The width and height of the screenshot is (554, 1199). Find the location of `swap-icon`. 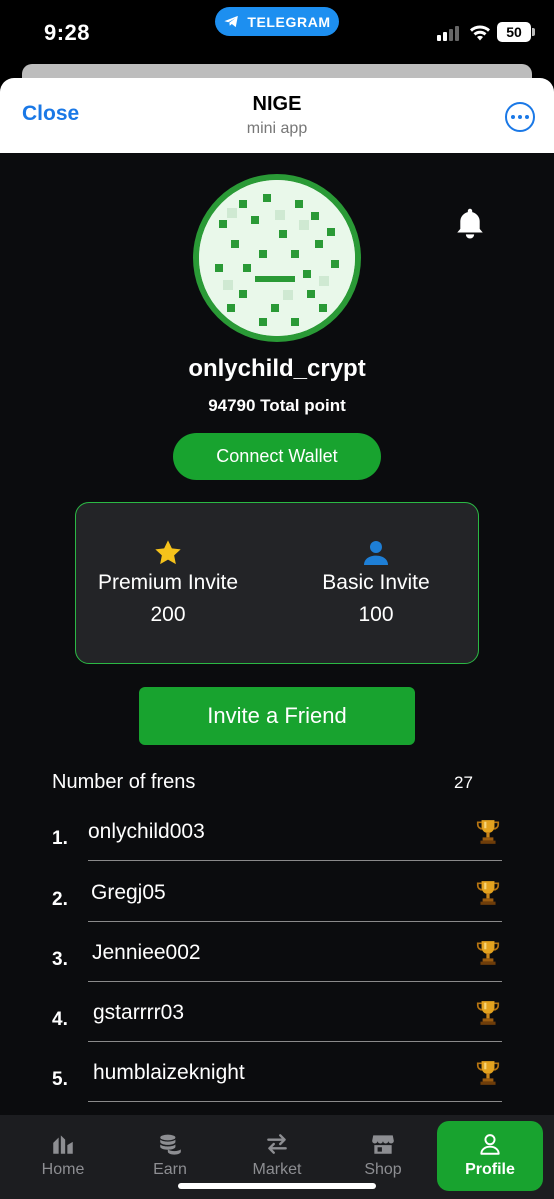

swap-icon is located at coordinates (277, 1144).